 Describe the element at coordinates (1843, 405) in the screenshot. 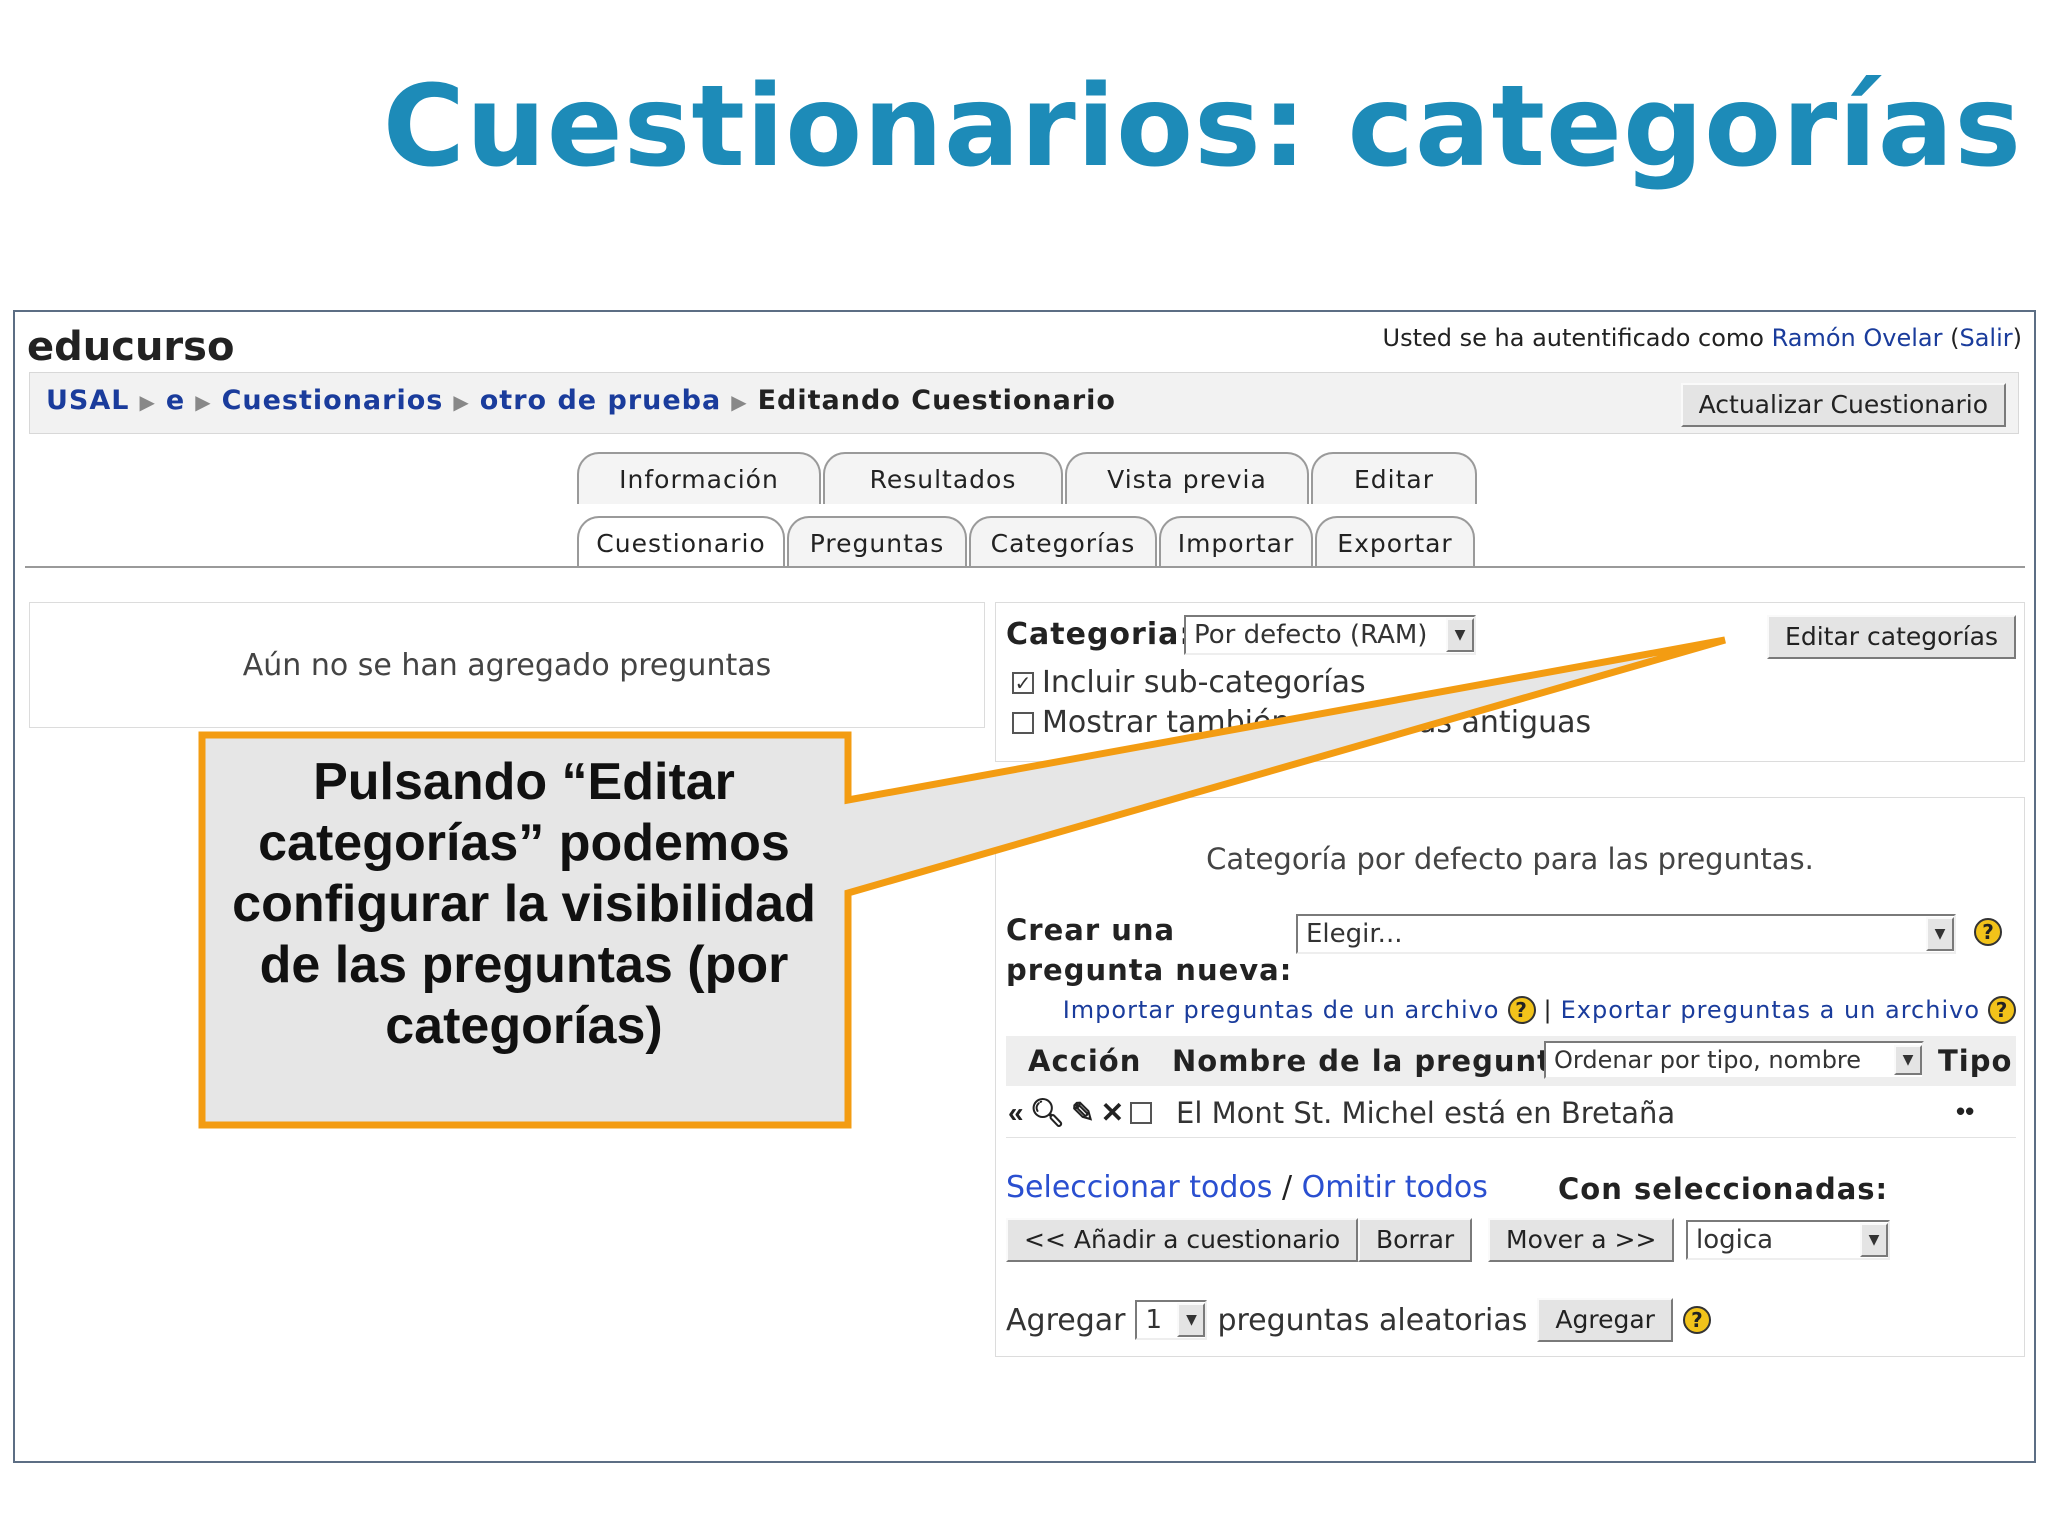

I see `update-quiz-button: Actualizar Cuestionario` at that location.